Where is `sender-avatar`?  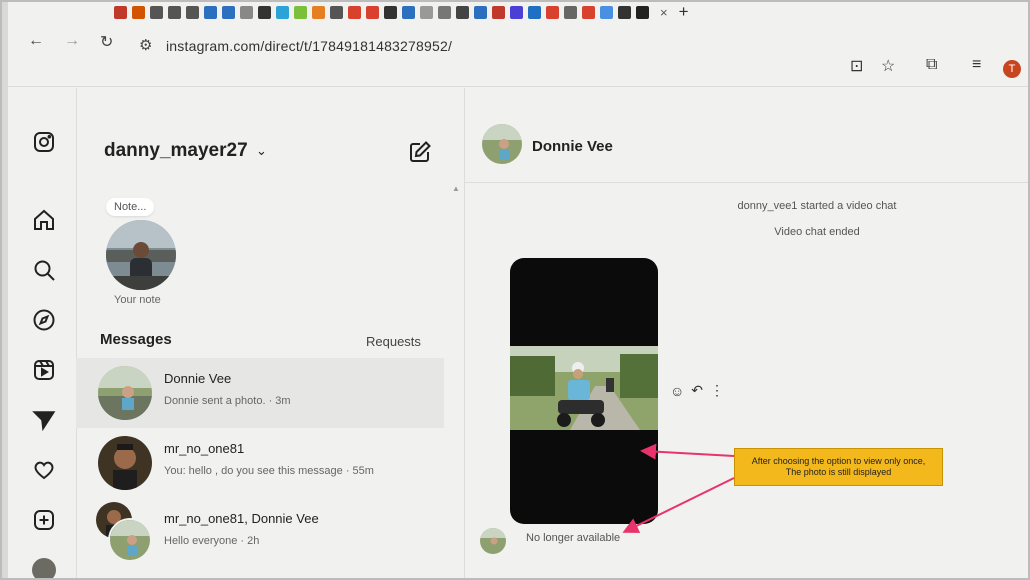
sender-avatar is located at coordinates (493, 541).